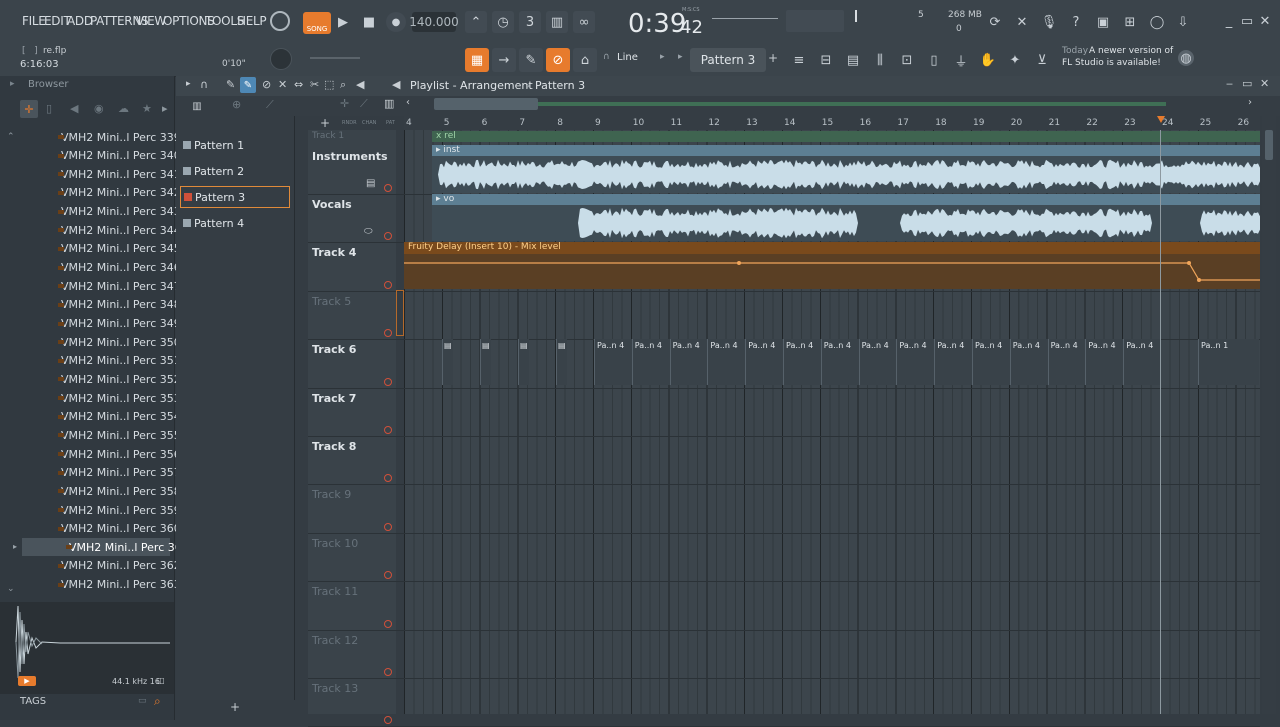 The width and height of the screenshot is (1280, 727). Describe the element at coordinates (1247, 83) in the screenshot. I see `playlist-restore-icon: ▭` at that location.